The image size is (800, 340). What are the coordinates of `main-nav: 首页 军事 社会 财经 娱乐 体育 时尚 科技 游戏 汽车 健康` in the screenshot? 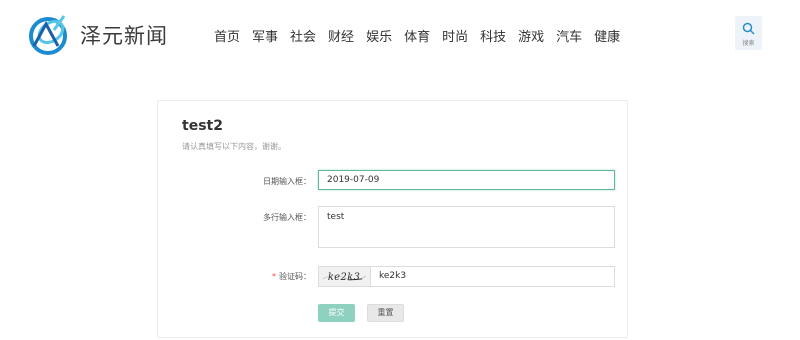 It's located at (417, 35).